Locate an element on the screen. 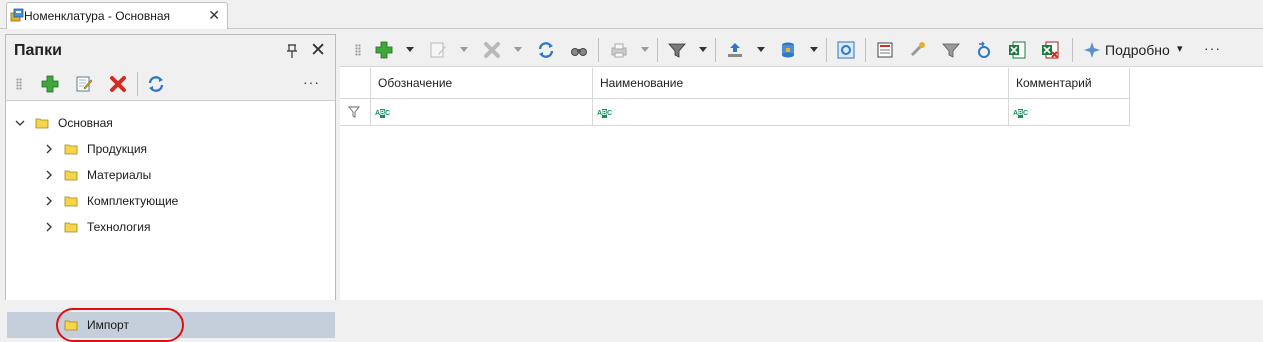 This screenshot has width=1263, height=342. report-button is located at coordinates (885, 50).